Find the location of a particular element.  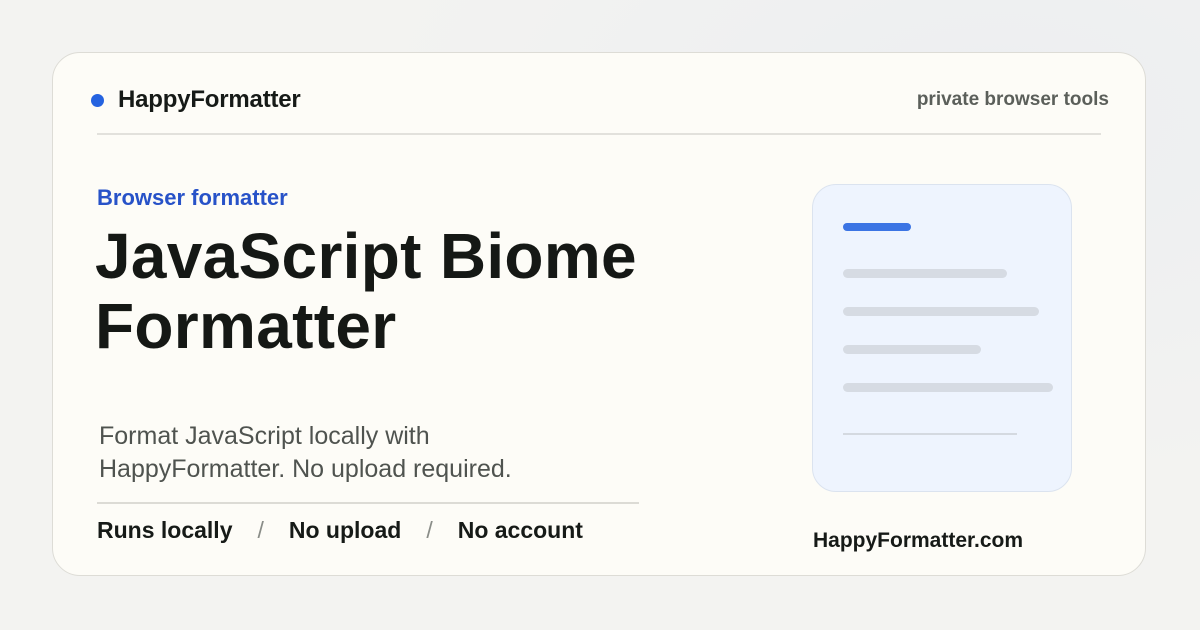

subtitle-line-2: HappyFormatter. No upload required. is located at coordinates (305, 469).